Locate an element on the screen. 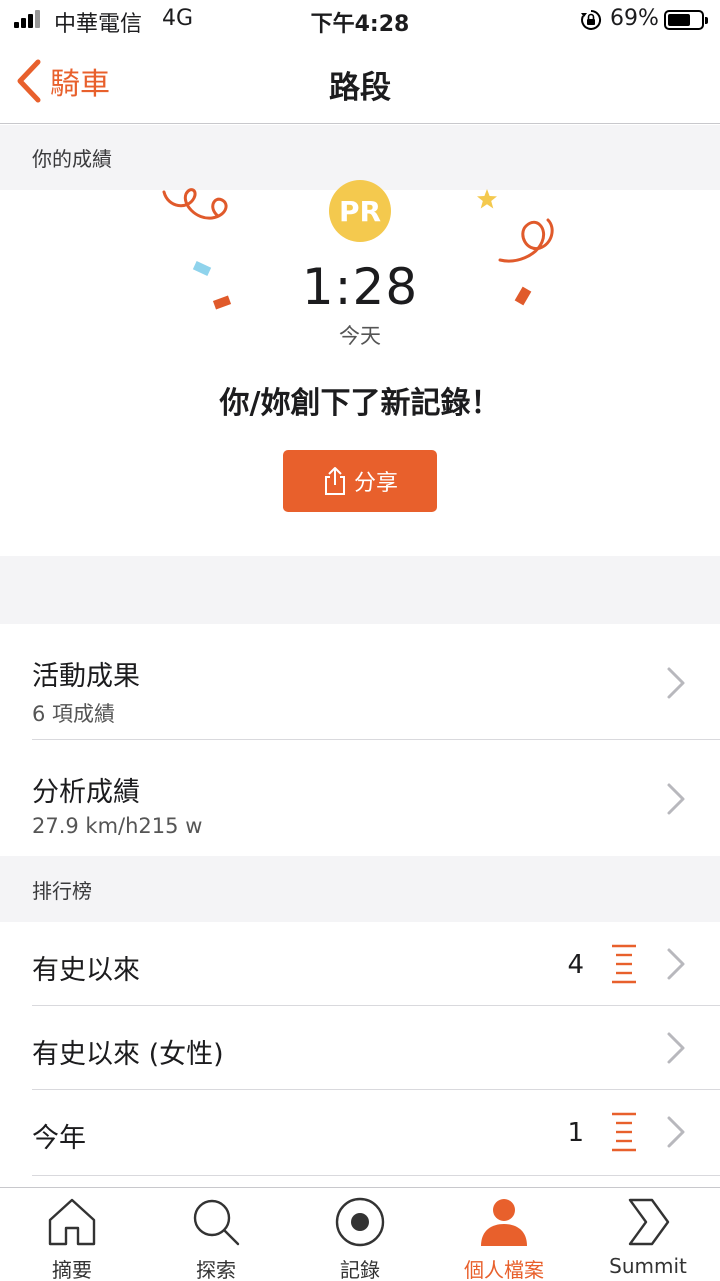  pr-time: 1:28 is located at coordinates (360, 287).